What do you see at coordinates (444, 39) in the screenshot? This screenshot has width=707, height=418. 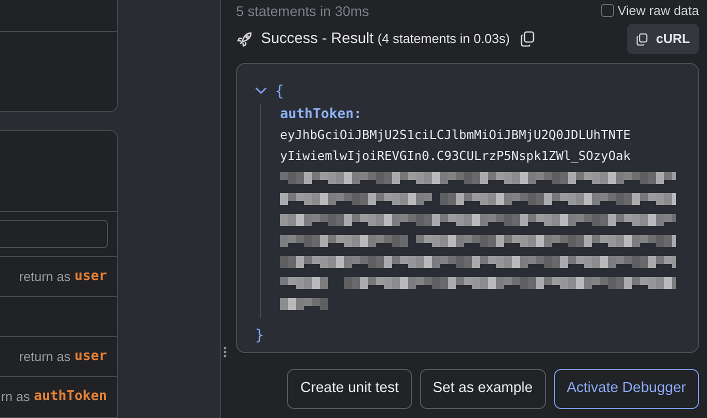 I see `result-detail: (4 statements in 0.03s)` at bounding box center [444, 39].